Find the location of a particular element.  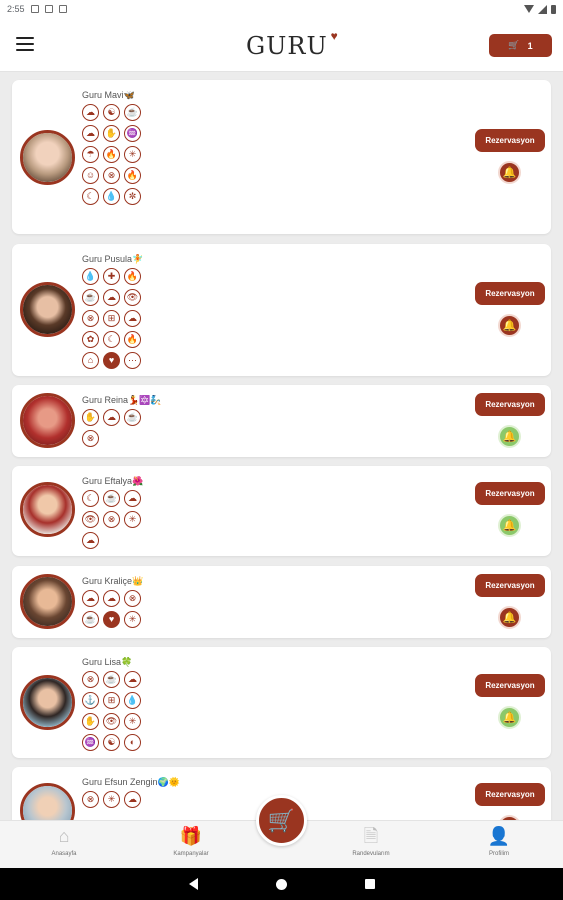

service-icons: ✋ ☁ ☕ ⊗ is located at coordinates (111, 428).